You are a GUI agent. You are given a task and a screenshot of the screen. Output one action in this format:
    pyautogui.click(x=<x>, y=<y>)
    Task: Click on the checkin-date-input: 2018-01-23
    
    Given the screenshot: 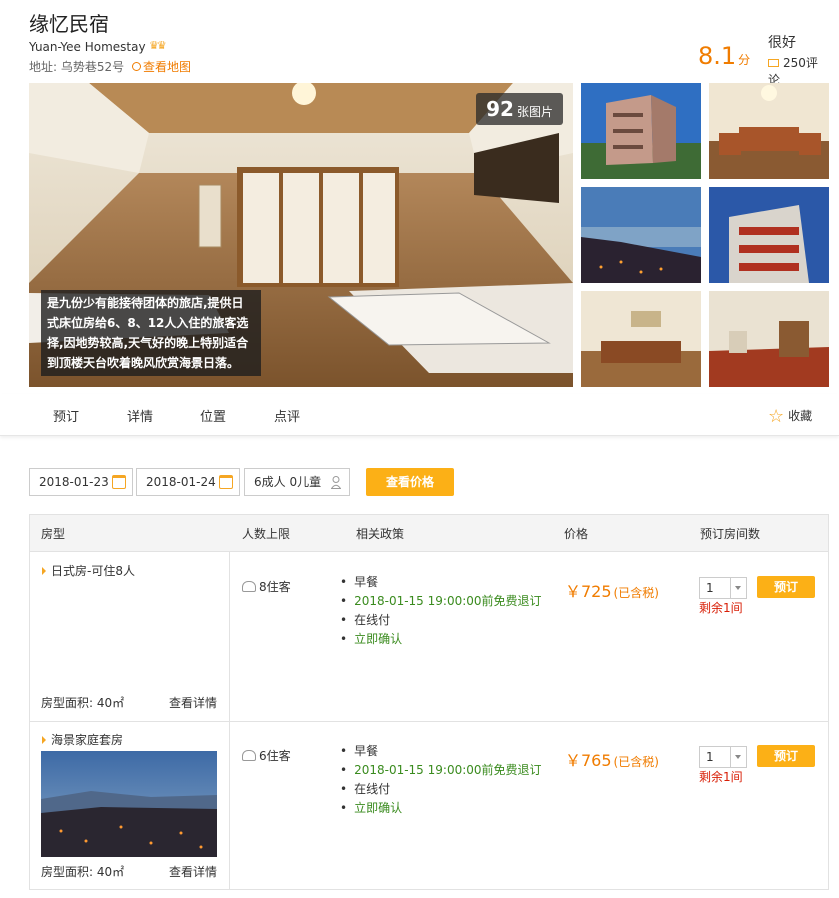 What is the action you would take?
    pyautogui.click(x=81, y=482)
    